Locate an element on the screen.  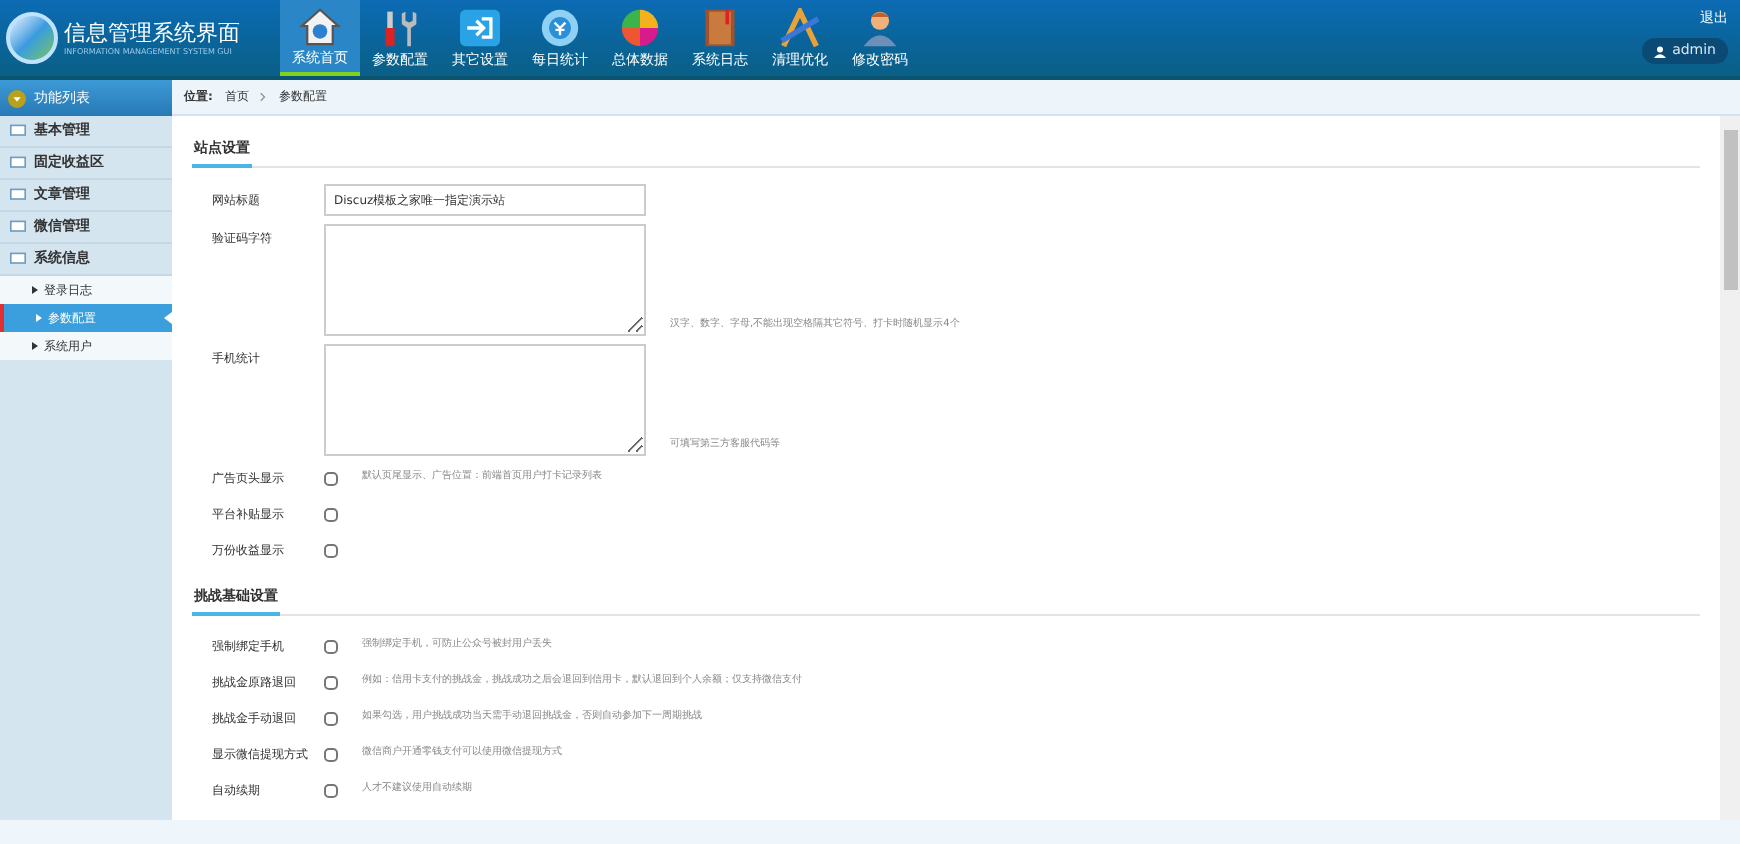
user-icon is located at coordinates (1660, 51).